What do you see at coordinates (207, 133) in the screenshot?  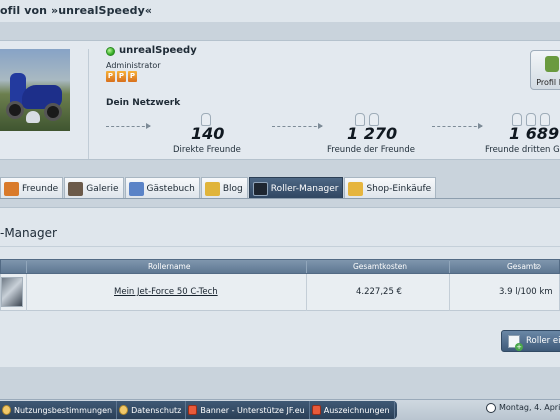 I see `network-count-direct: 140` at bounding box center [207, 133].